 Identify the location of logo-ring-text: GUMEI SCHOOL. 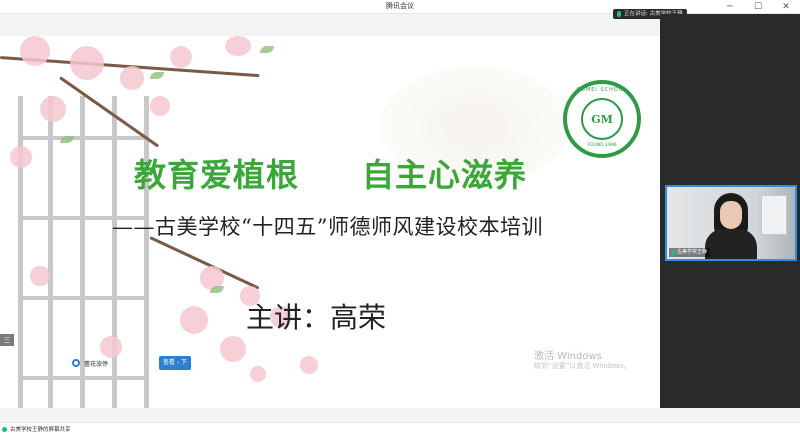
(602, 90).